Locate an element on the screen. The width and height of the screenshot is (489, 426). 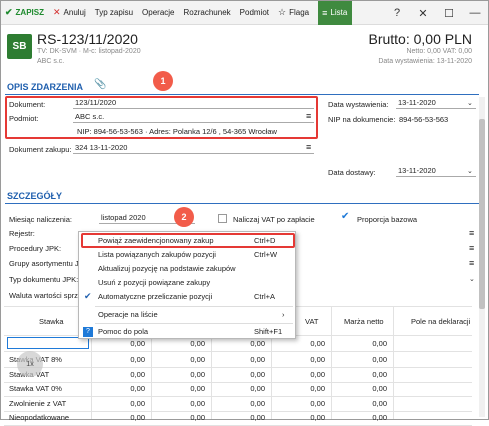
menu-item-update-from-purchases: Aktualizuj pozycję na podstawie zakupów is located at coordinates (187, 268).